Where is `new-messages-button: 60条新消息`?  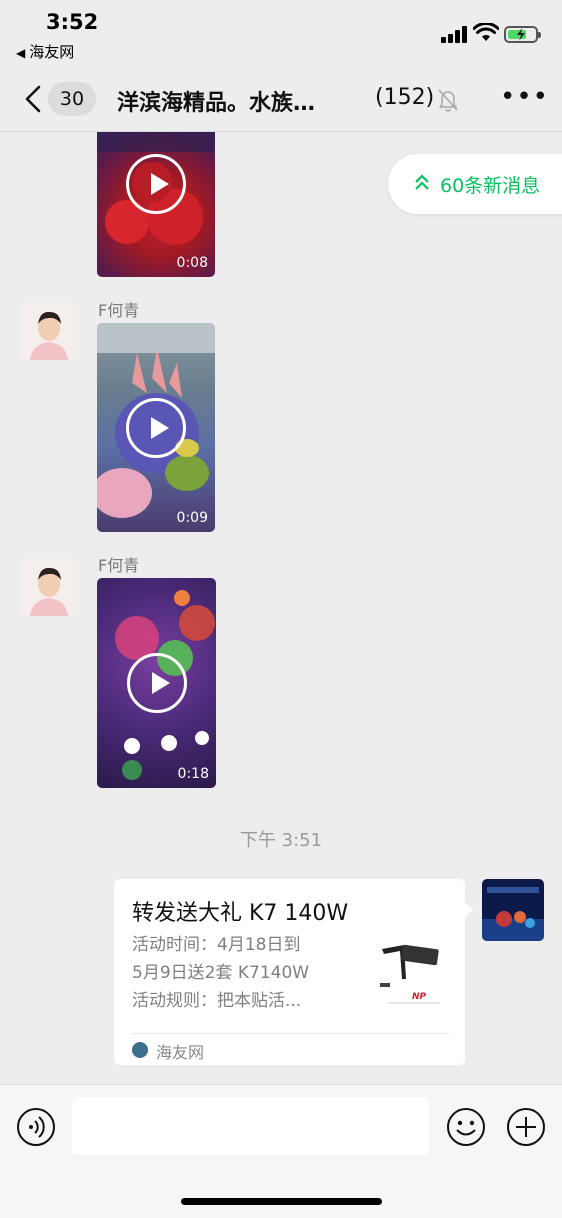 new-messages-button: 60条新消息 is located at coordinates (475, 184).